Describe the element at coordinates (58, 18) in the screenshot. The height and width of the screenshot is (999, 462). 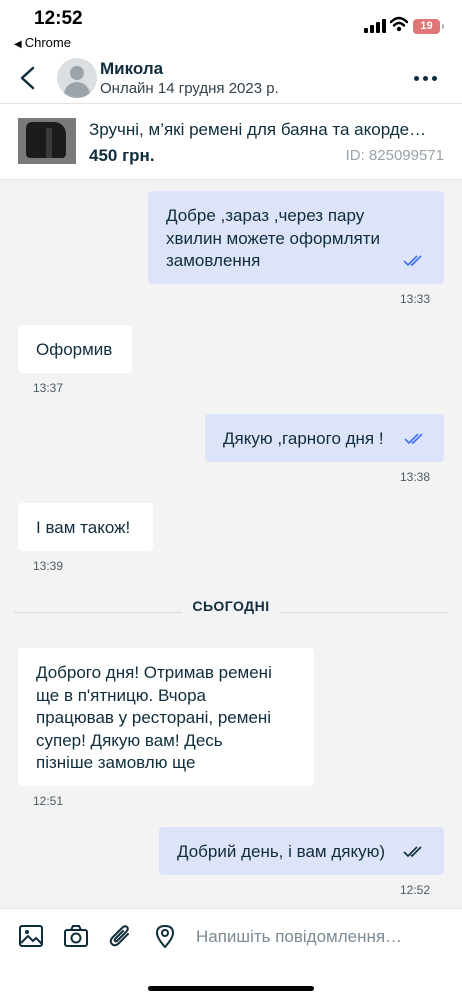
I see `status-time: 12:52` at that location.